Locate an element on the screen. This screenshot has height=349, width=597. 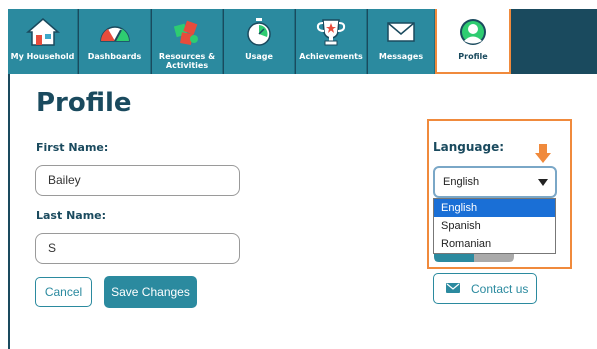
language-option-romanian: Romanian is located at coordinates (494, 244).